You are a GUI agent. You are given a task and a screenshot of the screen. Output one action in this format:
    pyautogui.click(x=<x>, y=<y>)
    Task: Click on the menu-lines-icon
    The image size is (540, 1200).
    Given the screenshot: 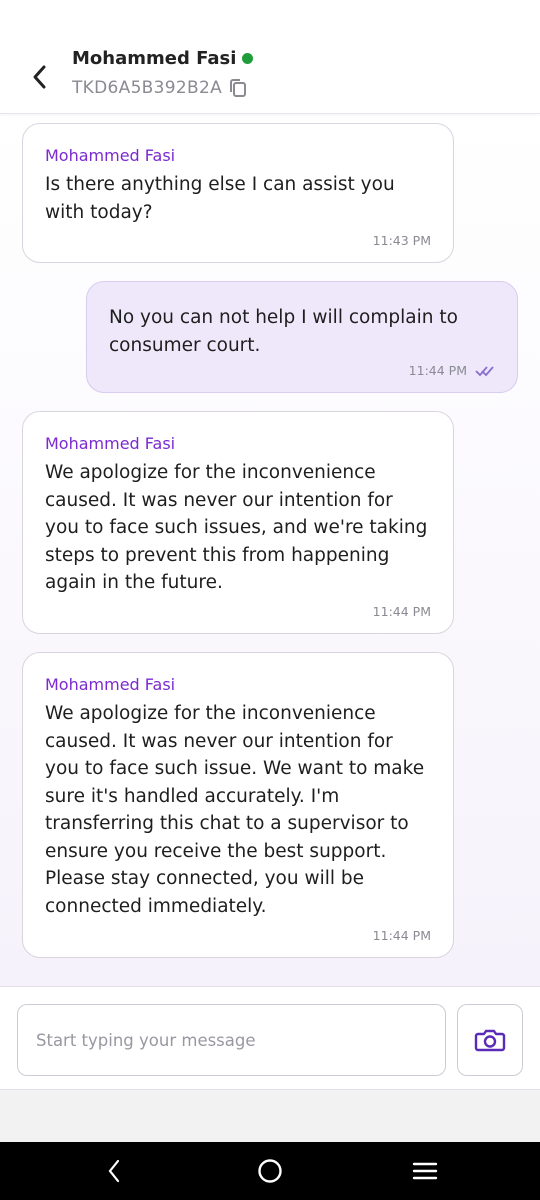 What is the action you would take?
    pyautogui.click(x=425, y=1171)
    